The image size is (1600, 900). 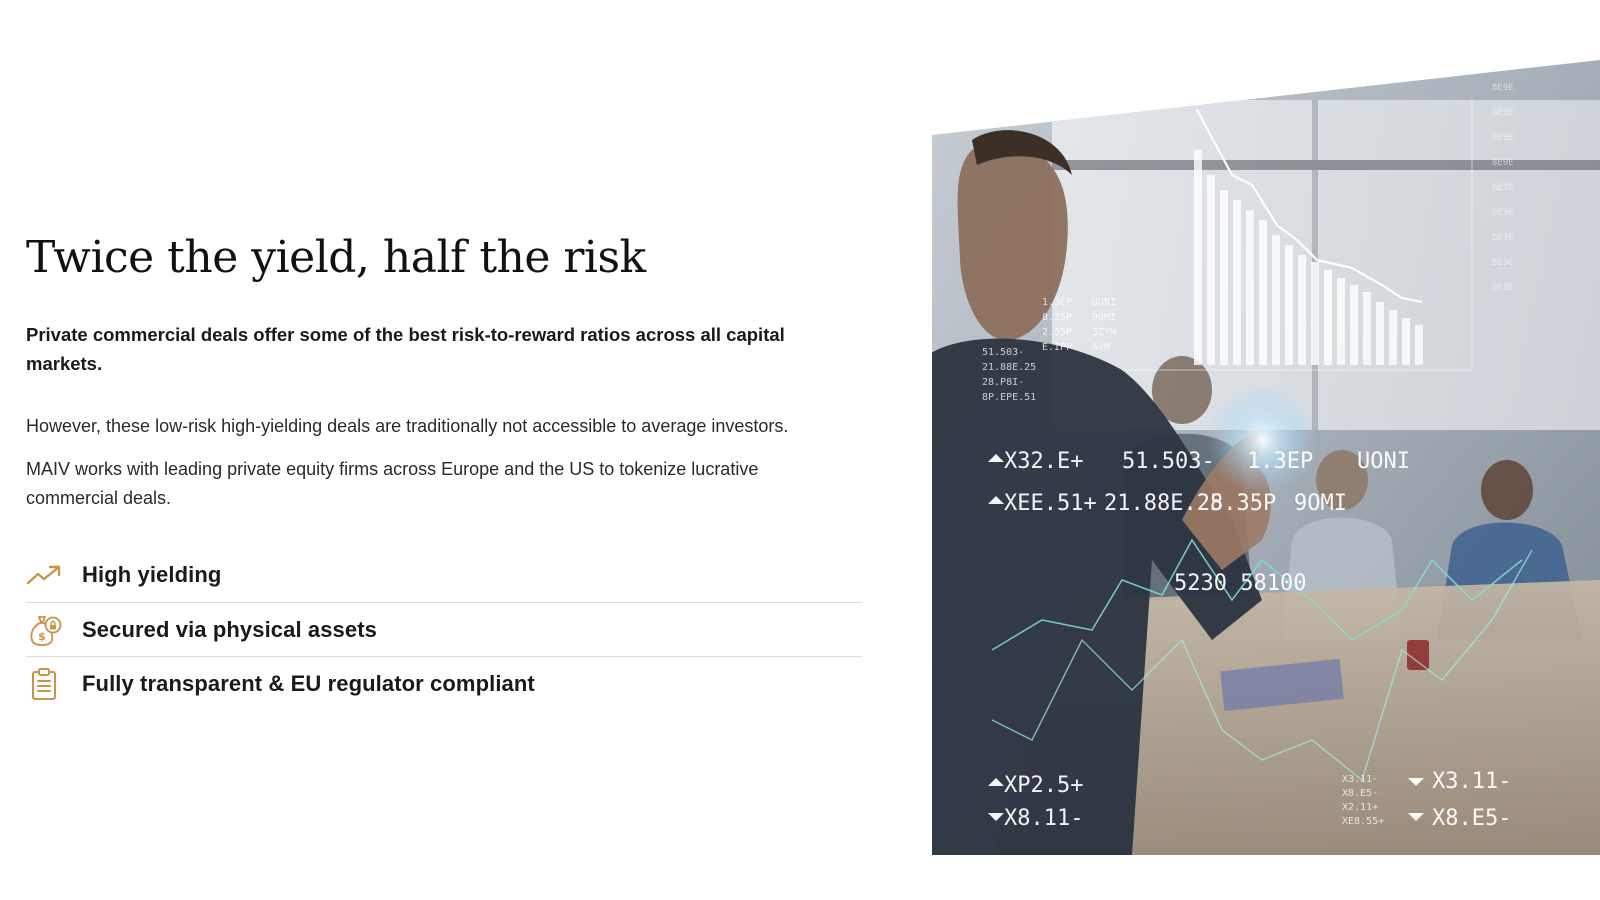 What do you see at coordinates (1360, 807) in the screenshot?
I see `svg-text: X2.11+` at bounding box center [1360, 807].